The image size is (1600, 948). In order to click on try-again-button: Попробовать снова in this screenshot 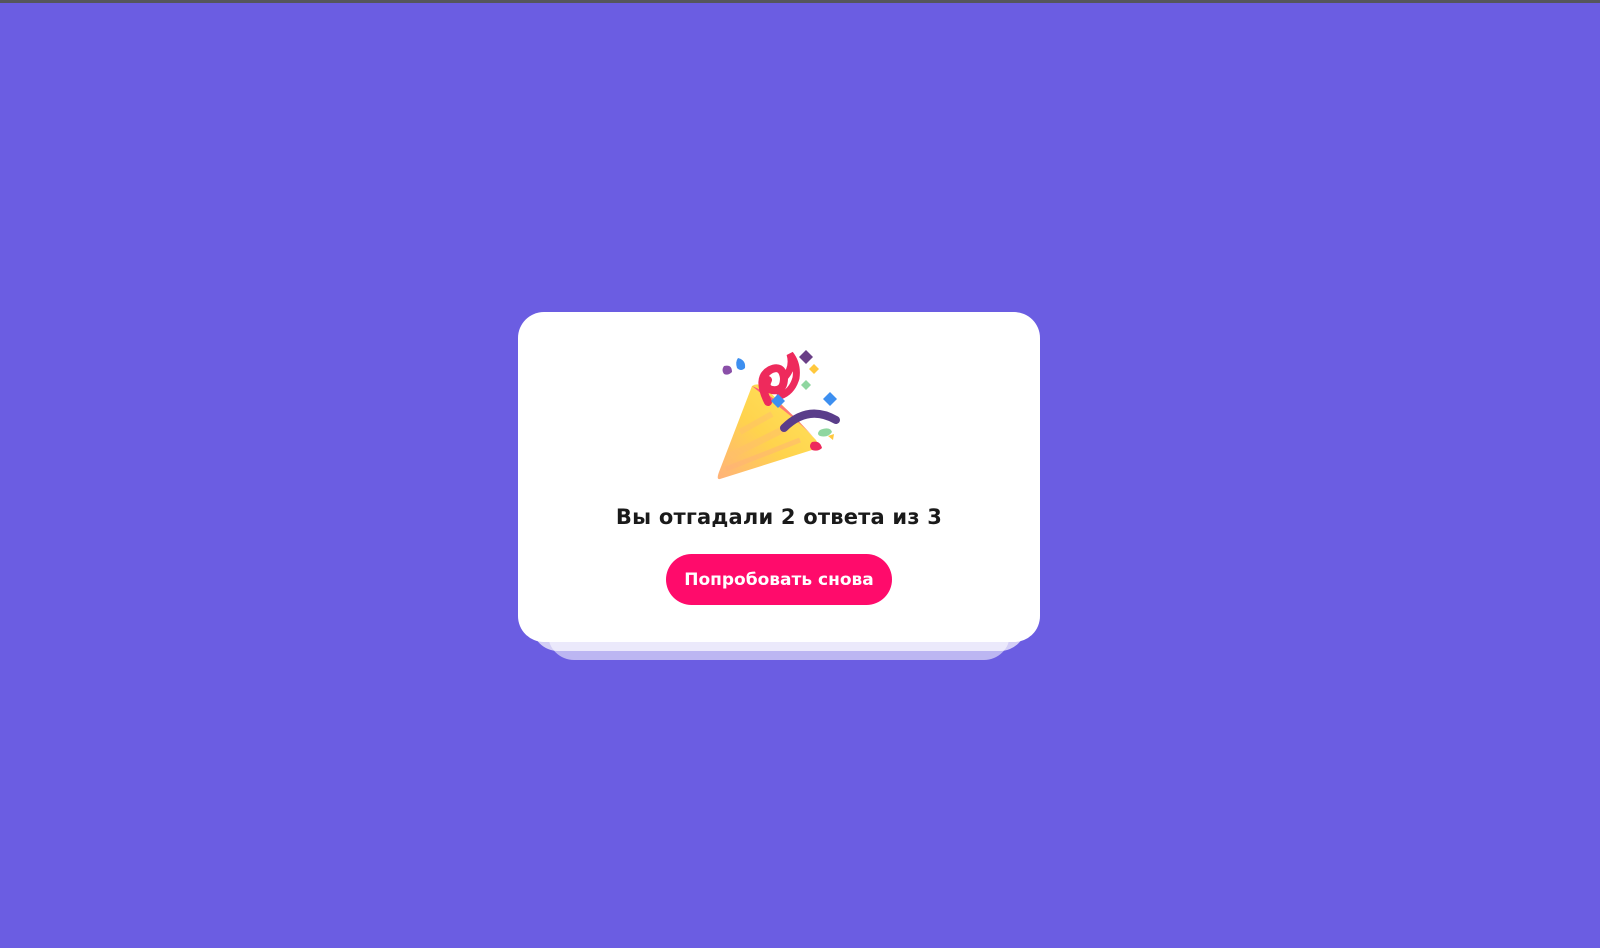, I will do `click(779, 579)`.